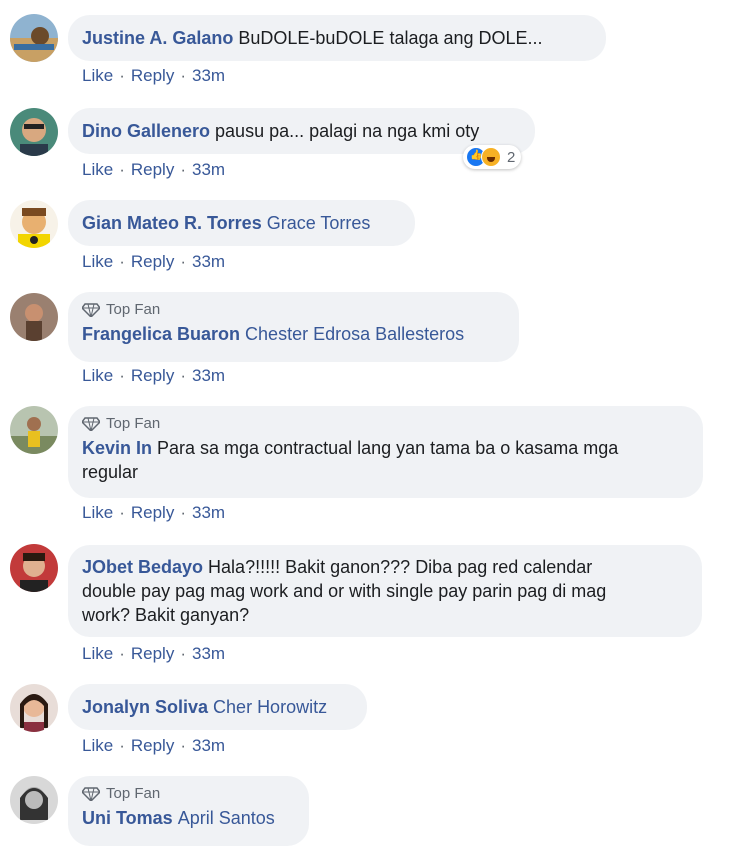 The width and height of the screenshot is (750, 846). Describe the element at coordinates (161, 334) in the screenshot. I see `comment-author: Frangelica Buaron` at that location.